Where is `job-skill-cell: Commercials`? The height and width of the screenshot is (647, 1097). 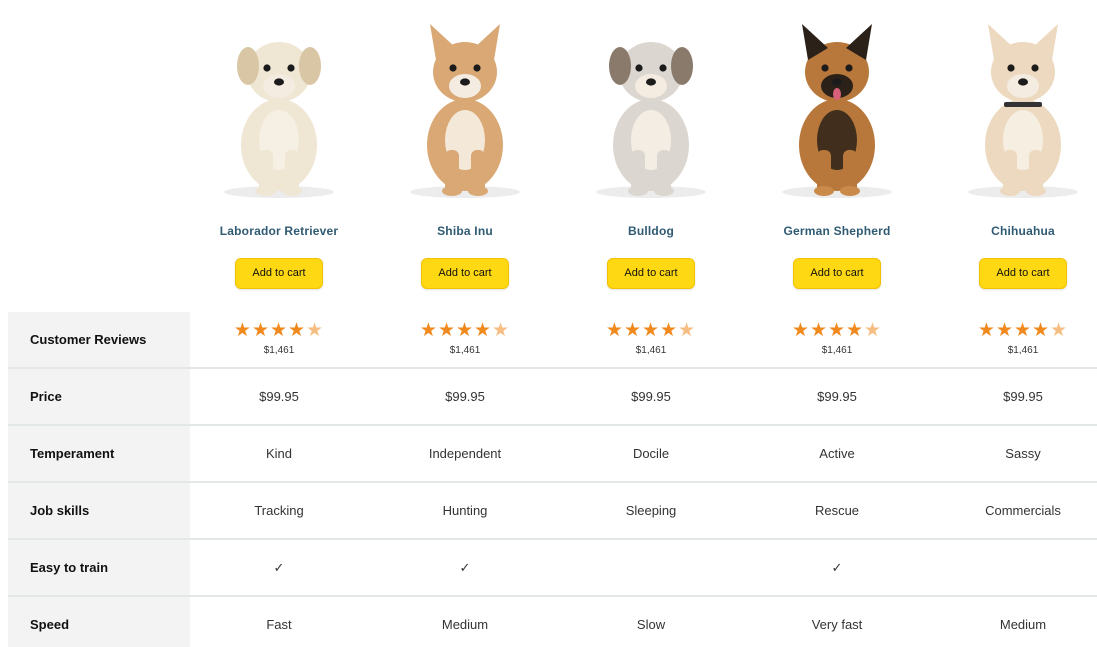
job-skill-cell: Commercials is located at coordinates (1023, 510).